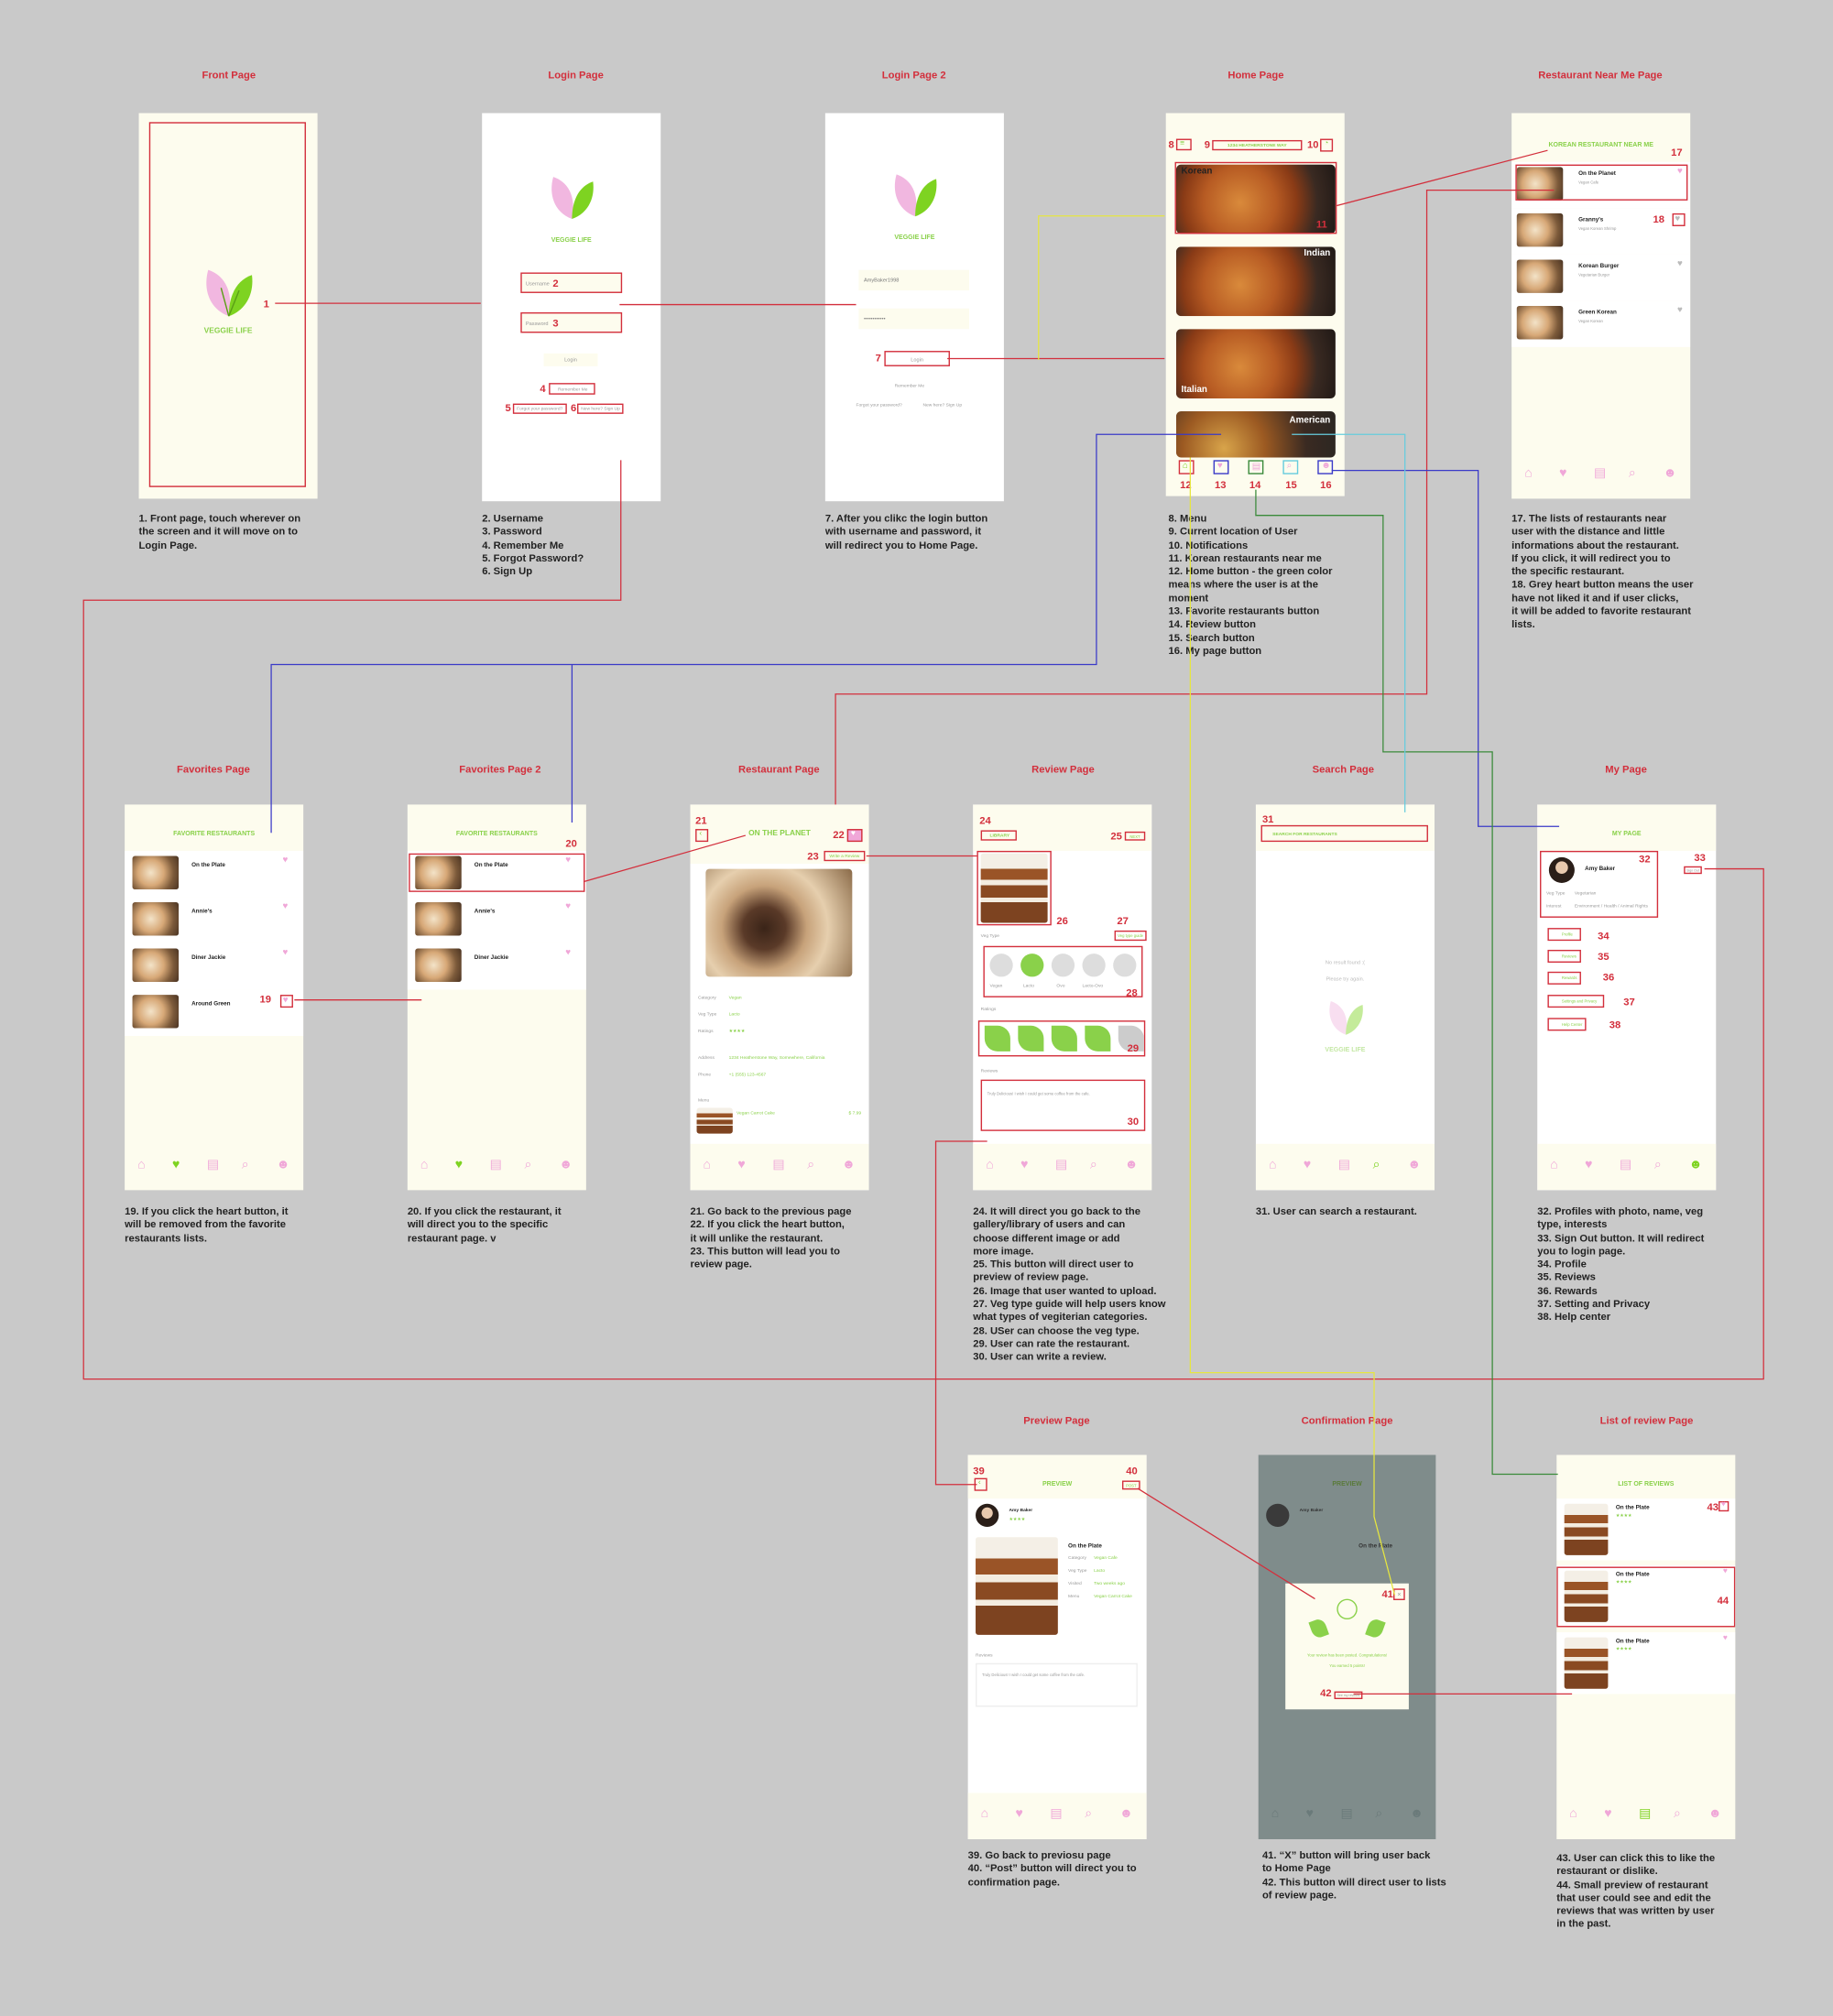 Image resolution: width=1833 pixels, height=2016 pixels. I want to click on connector-search, so click(1349, 622).